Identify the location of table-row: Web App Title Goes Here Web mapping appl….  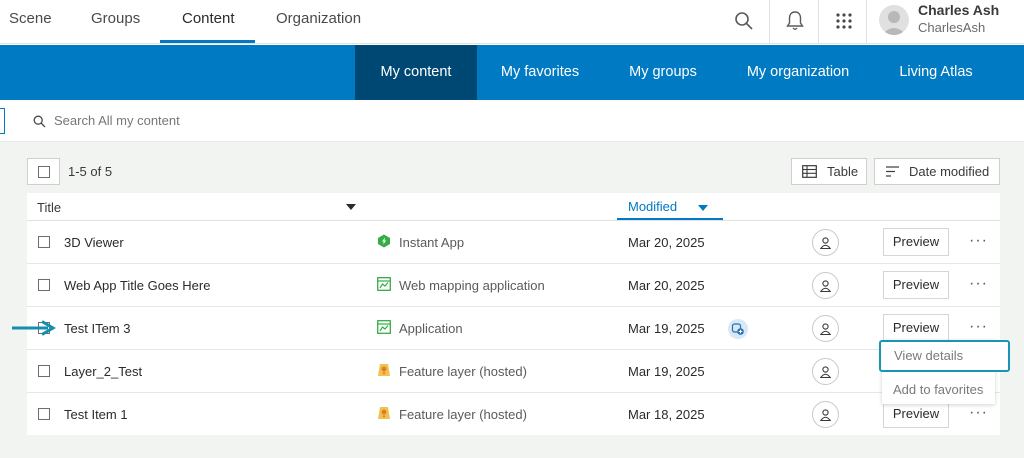
(513, 285).